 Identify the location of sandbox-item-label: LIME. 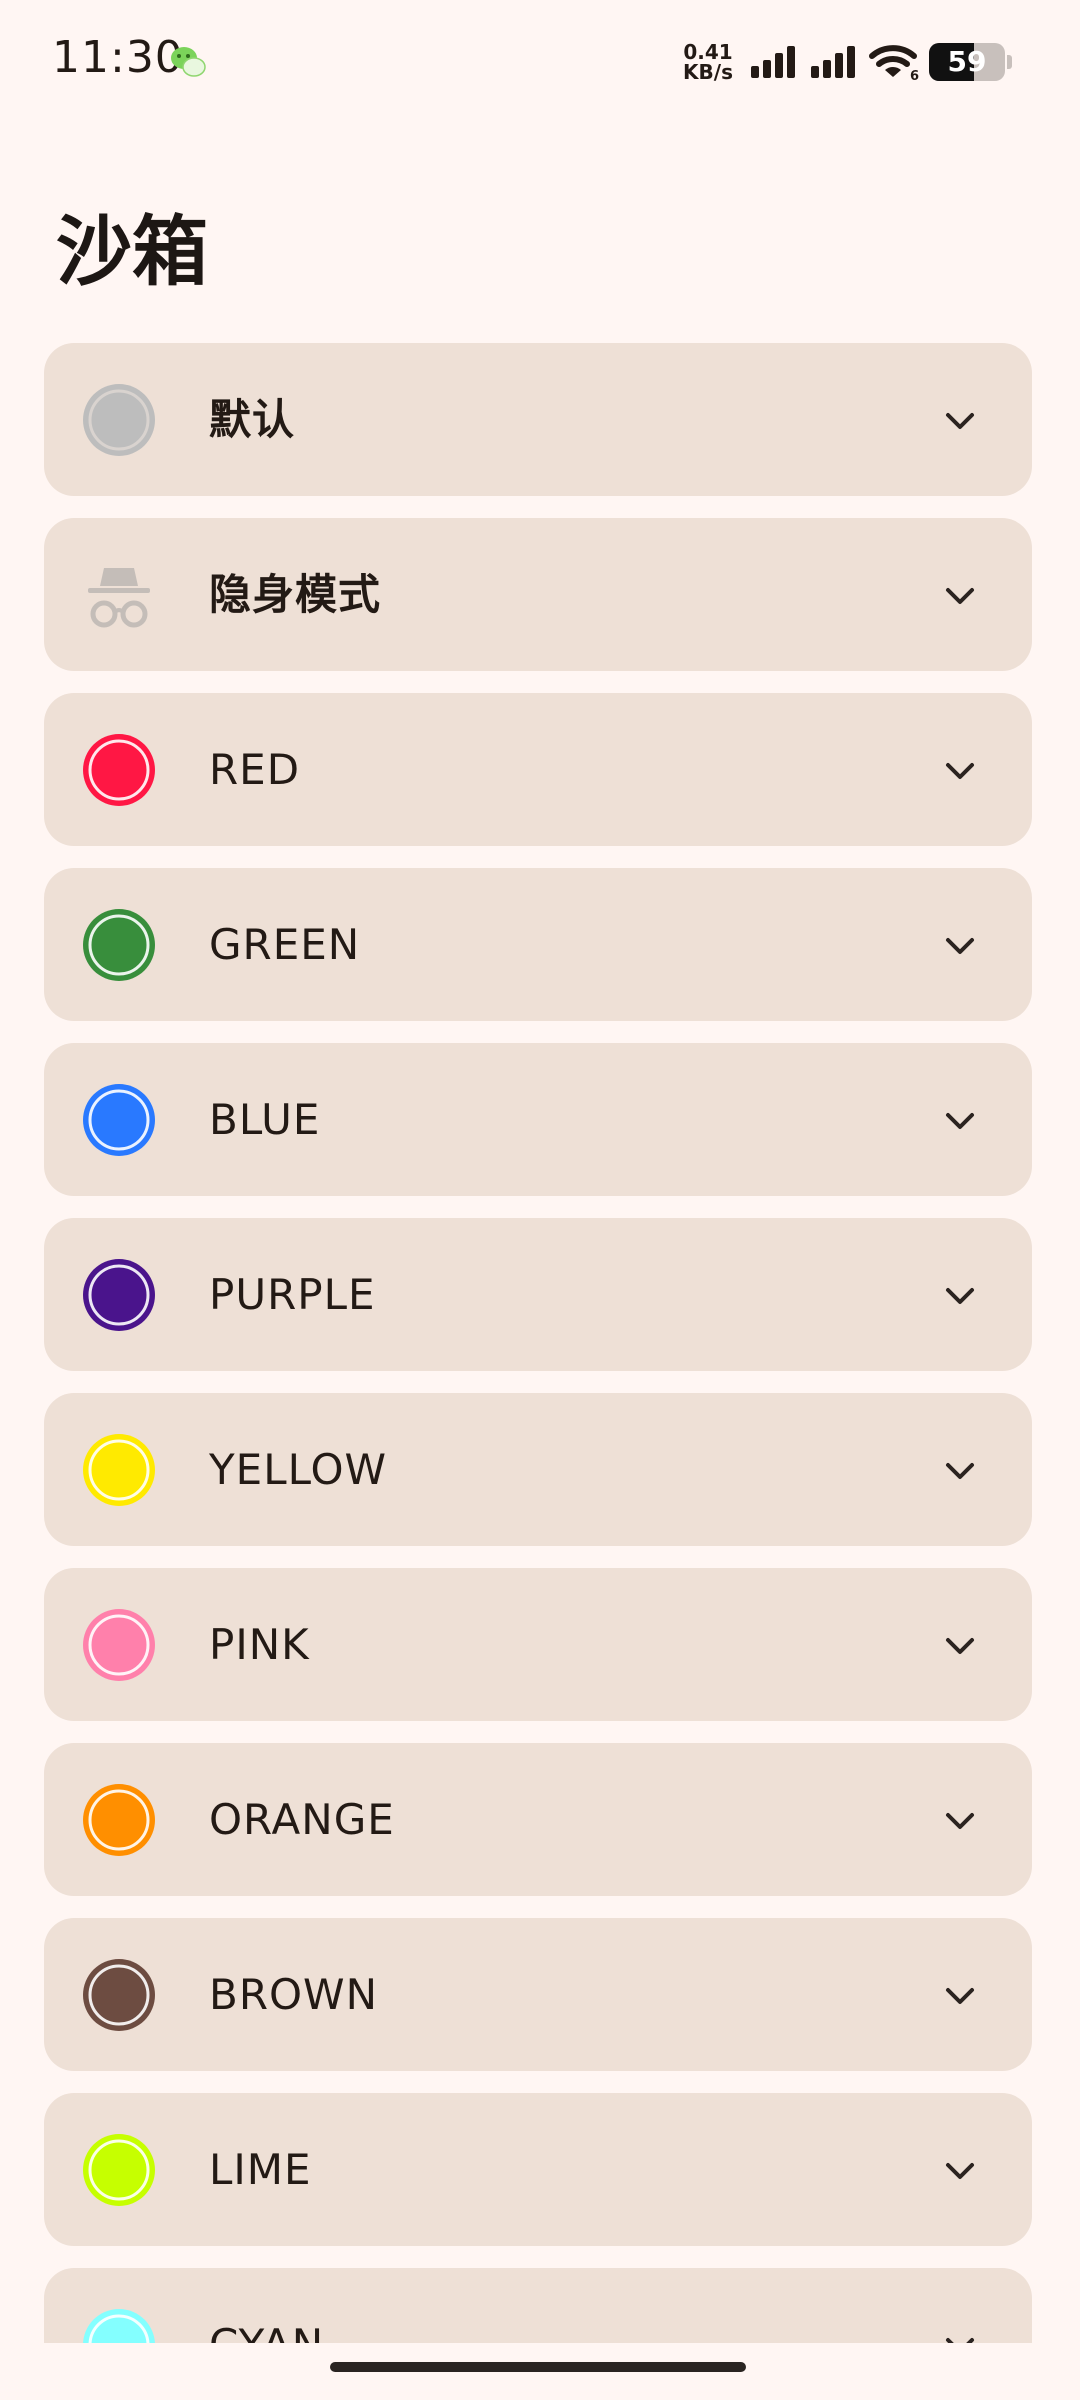
(260, 2169).